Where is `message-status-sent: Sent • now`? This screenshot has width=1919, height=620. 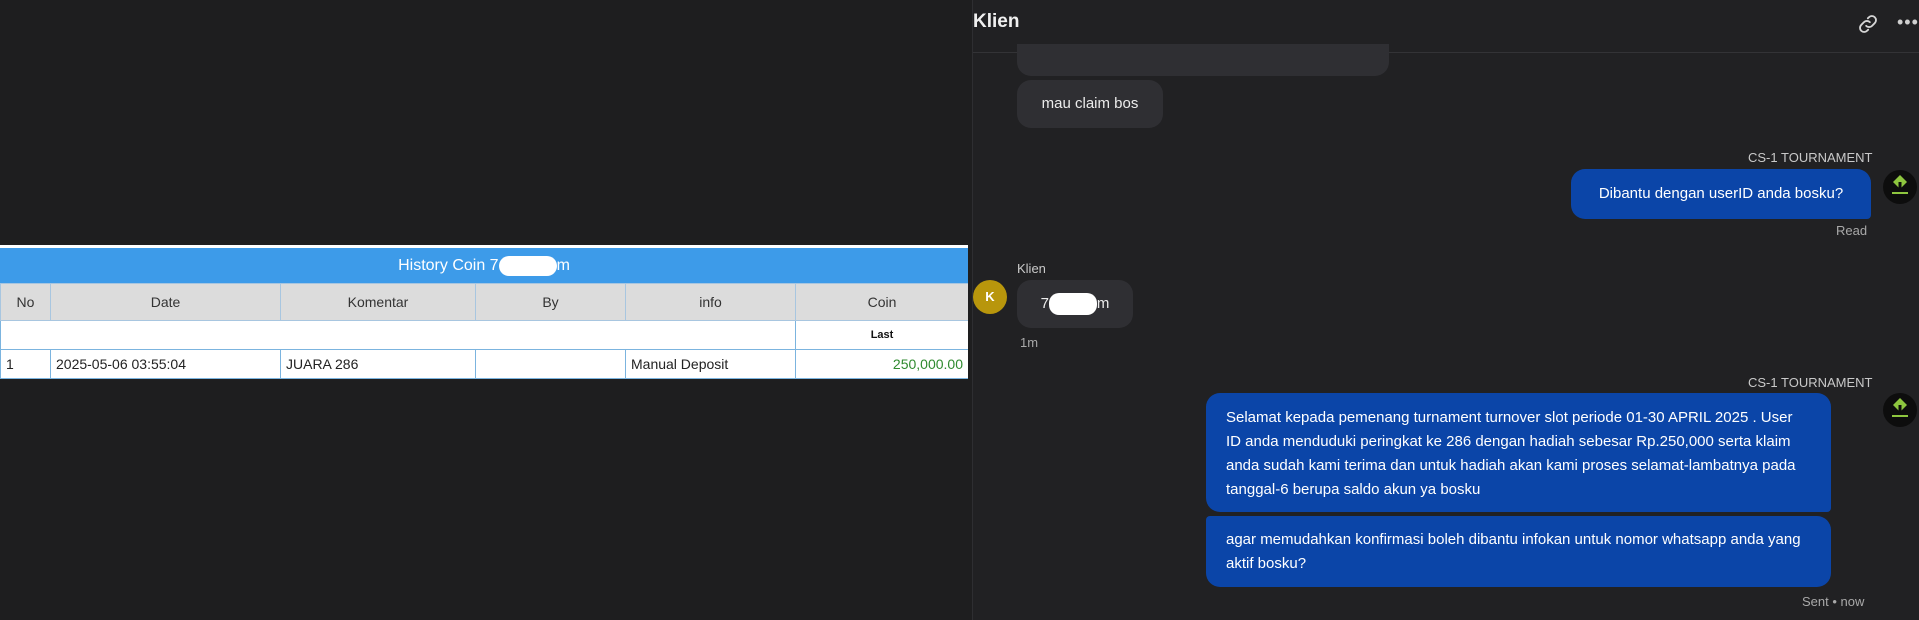
message-status-sent: Sent • now is located at coordinates (1833, 601).